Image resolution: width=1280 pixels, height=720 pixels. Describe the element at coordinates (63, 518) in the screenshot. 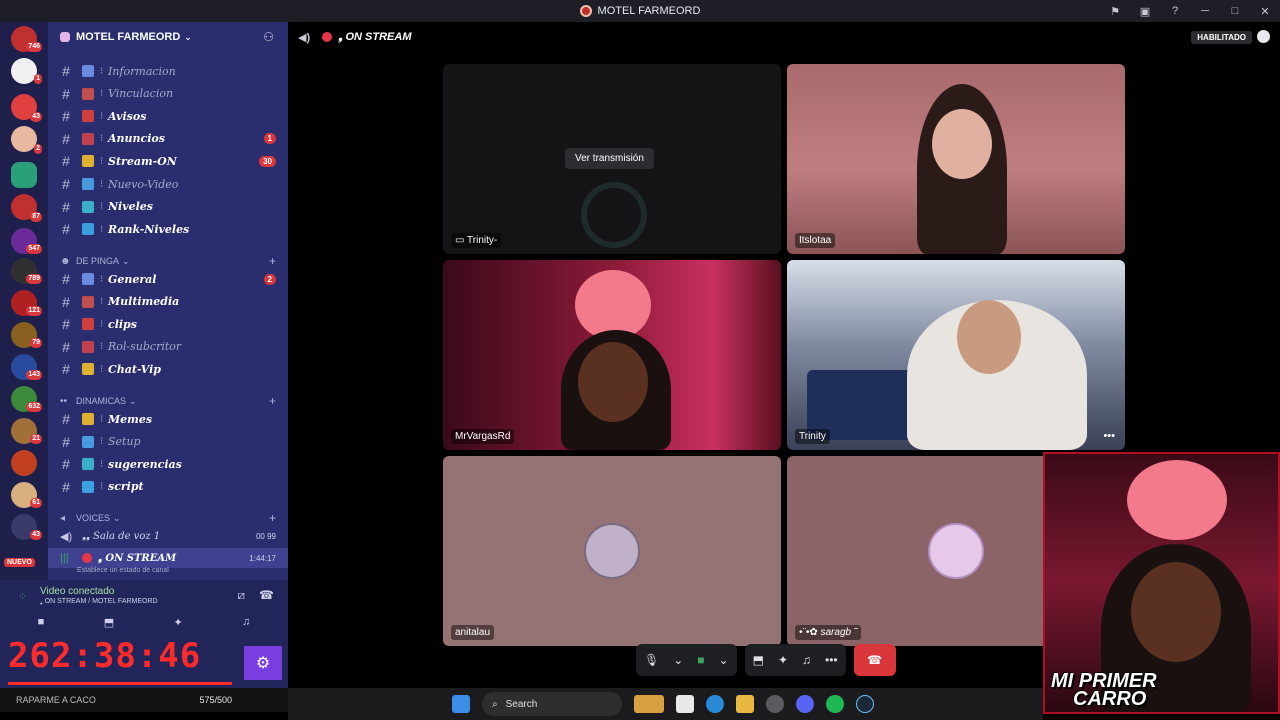

I see `voice-category-icon: ◂` at that location.